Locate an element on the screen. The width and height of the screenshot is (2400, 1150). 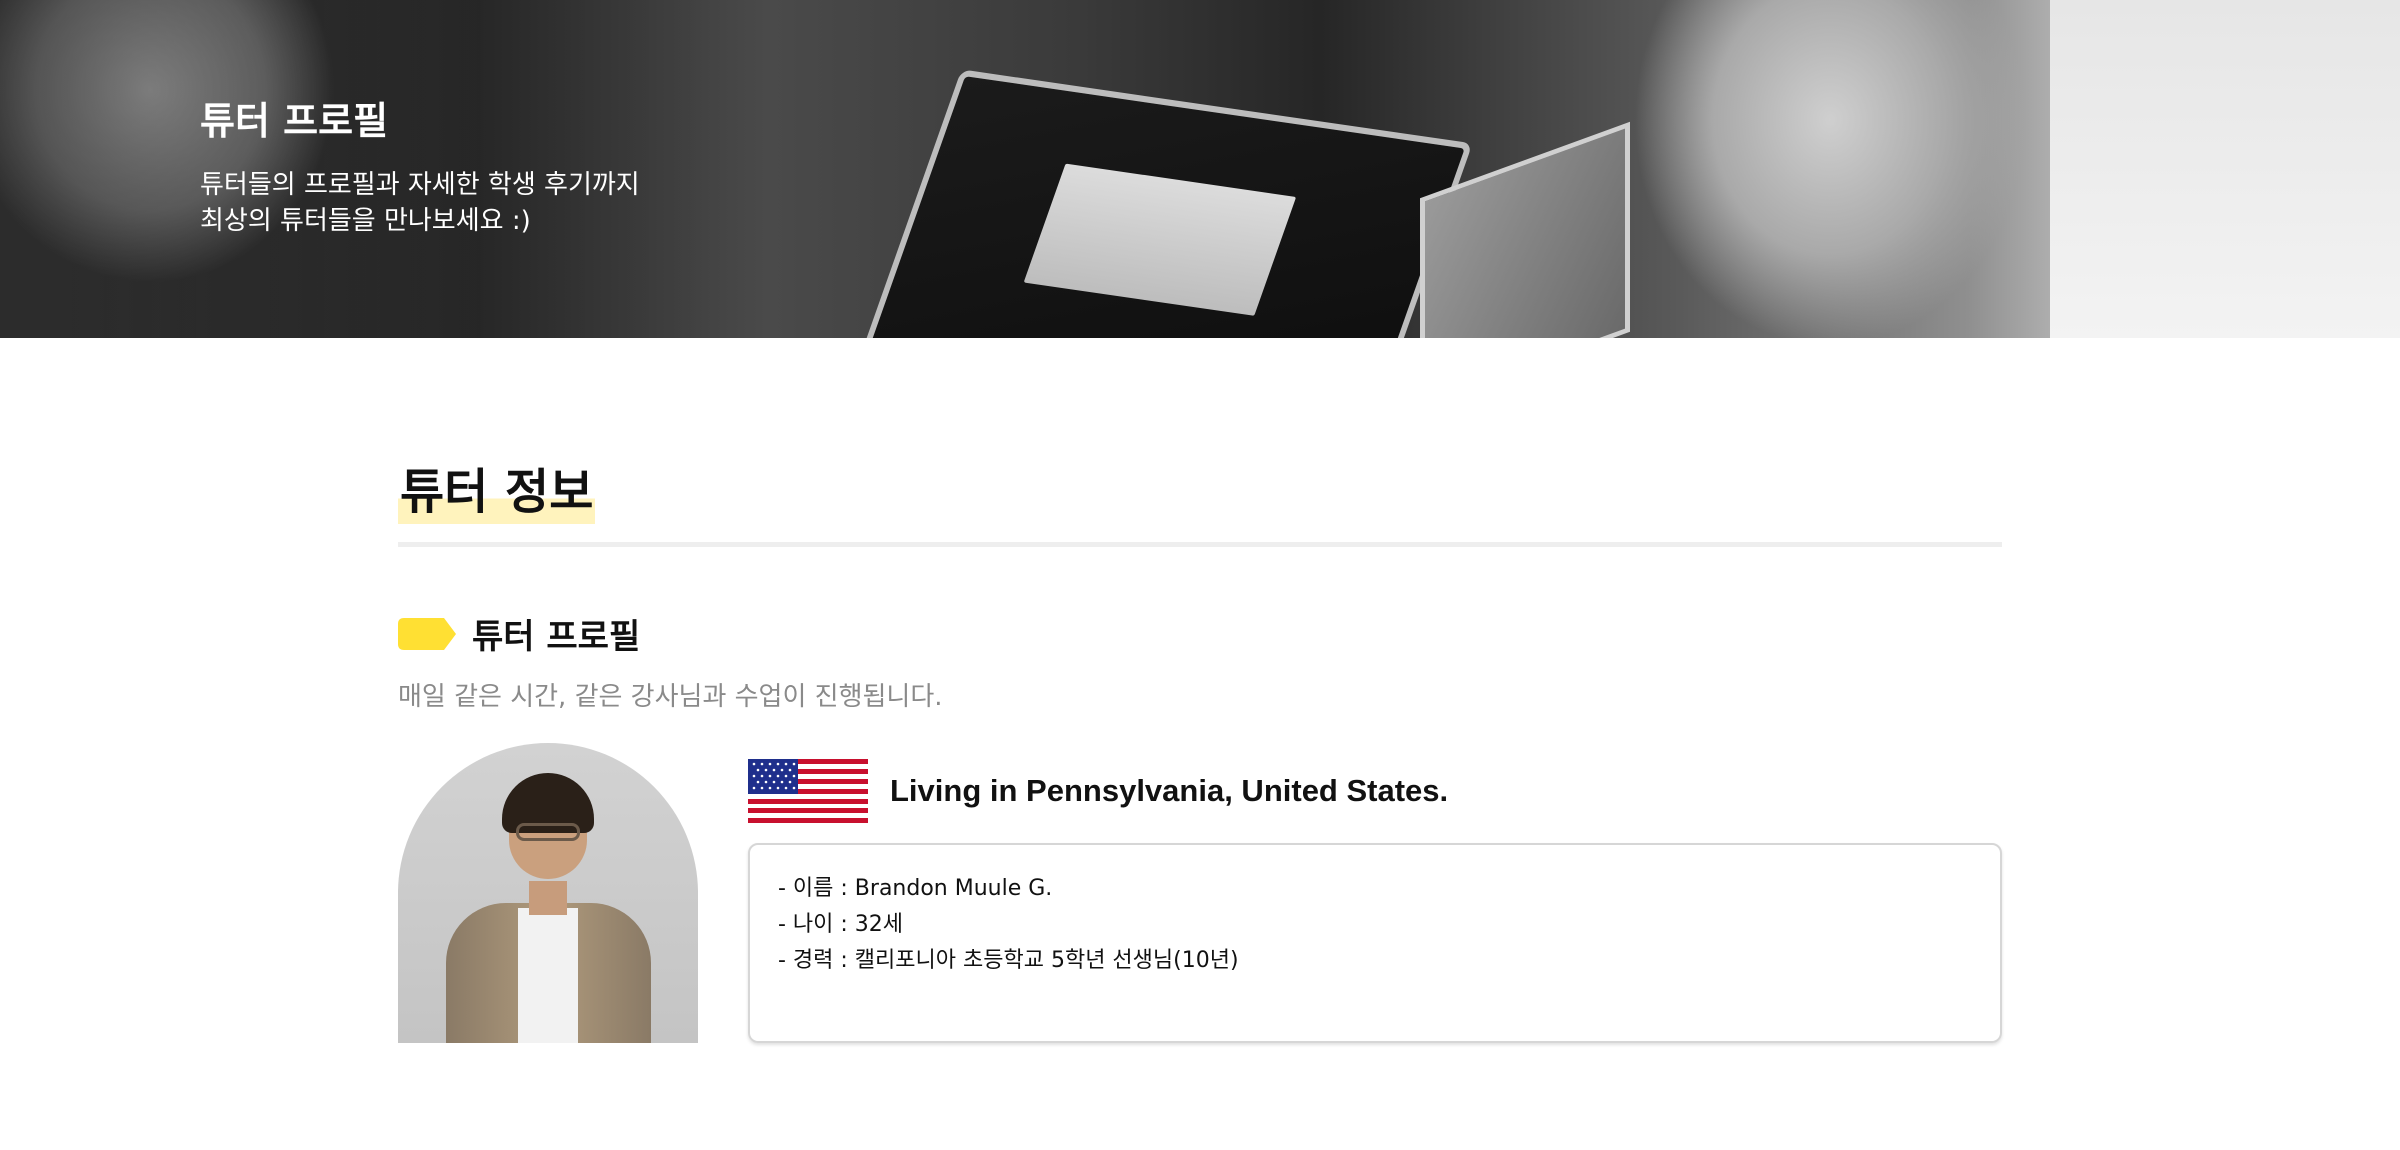
hero-subtitle: 튜터들의 프로필과 자세한 학생 후기까지 최상의 튜터들을 만나보세요 :) is located at coordinates (420, 203).